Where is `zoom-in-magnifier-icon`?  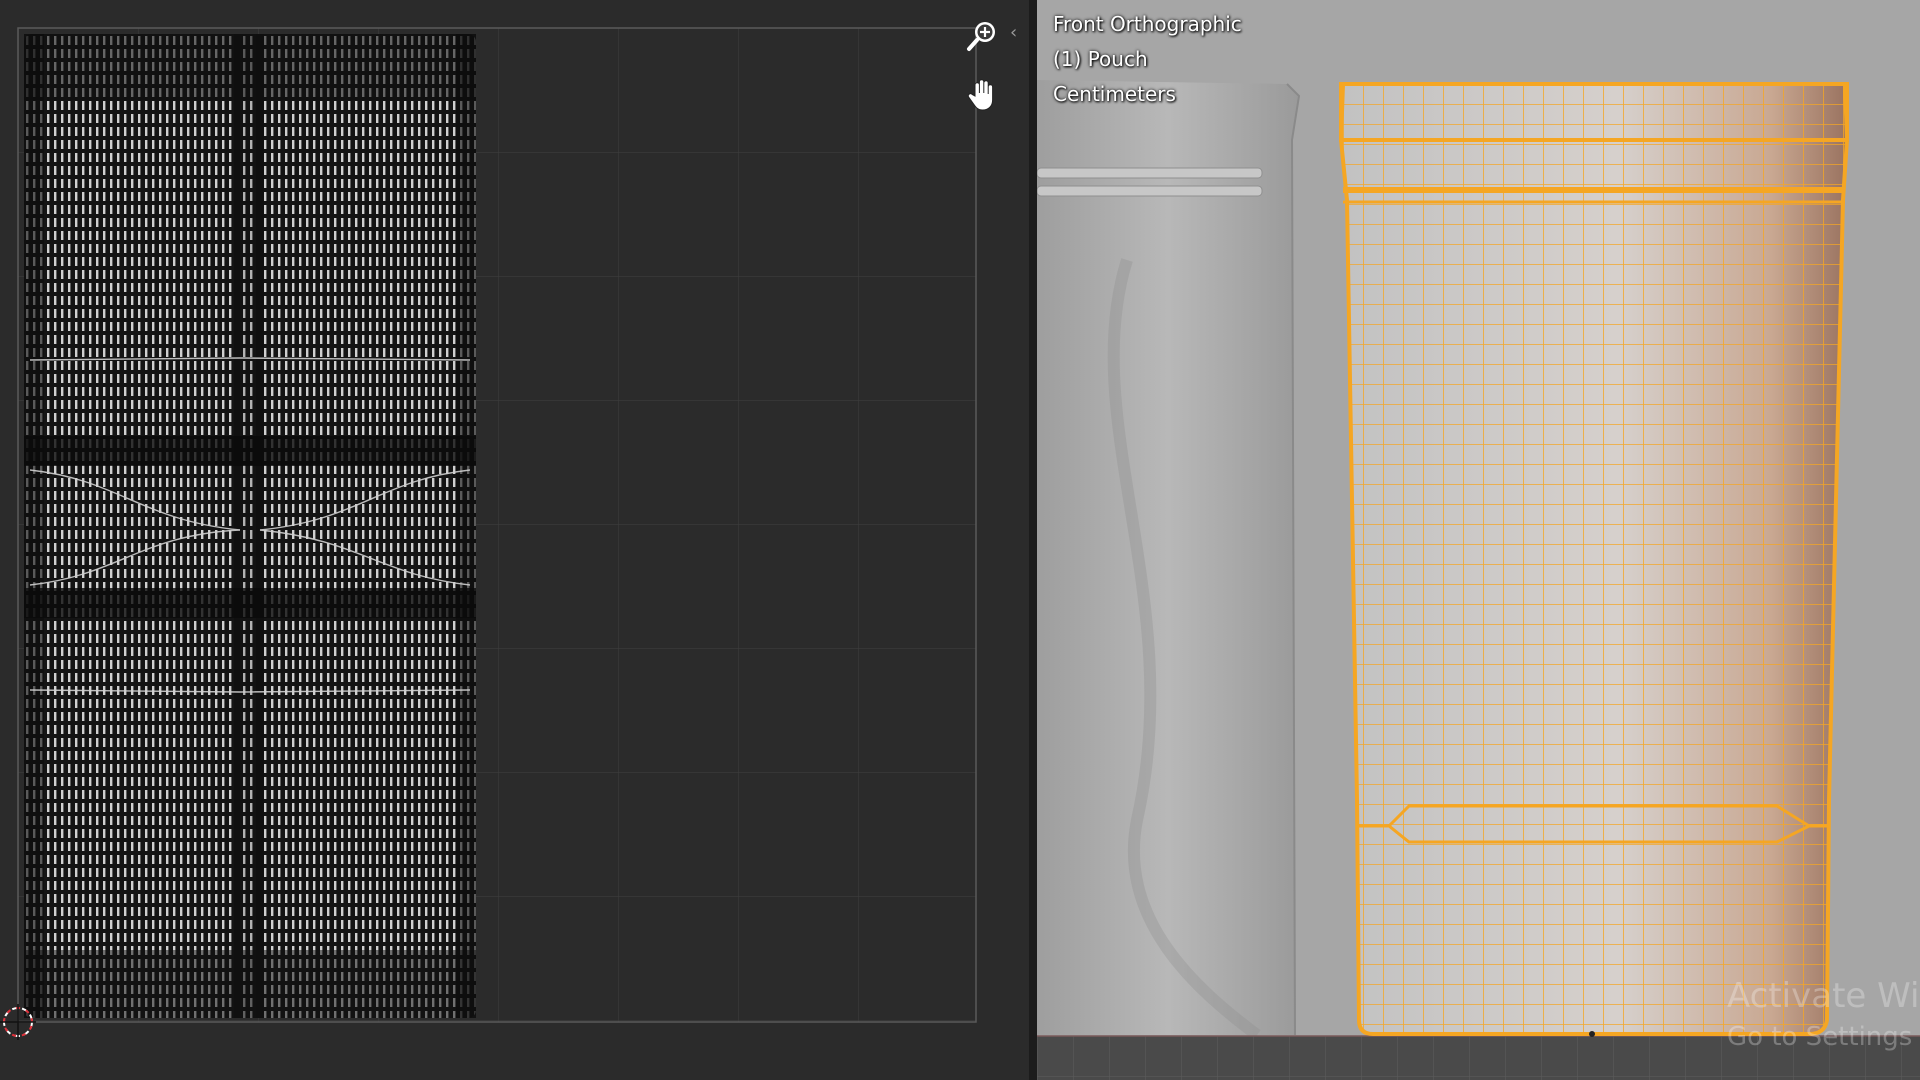
zoom-in-magnifier-icon is located at coordinates (986, 38).